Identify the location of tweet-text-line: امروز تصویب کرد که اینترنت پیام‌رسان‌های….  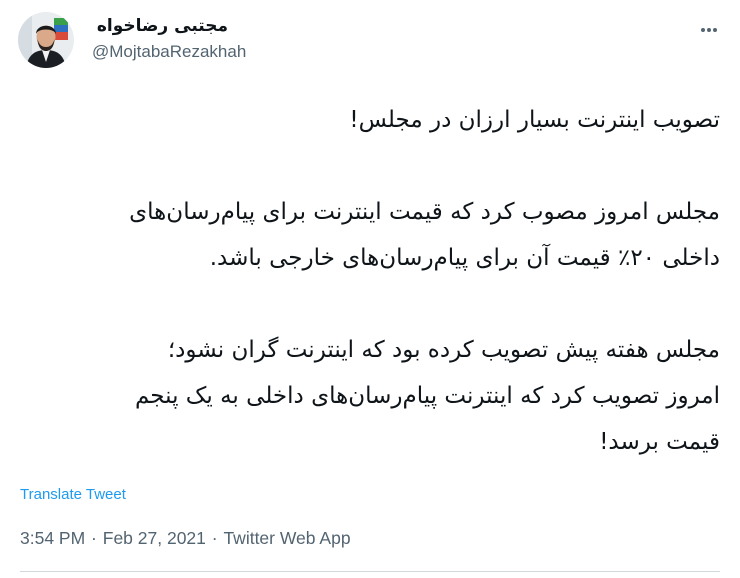
(427, 396).